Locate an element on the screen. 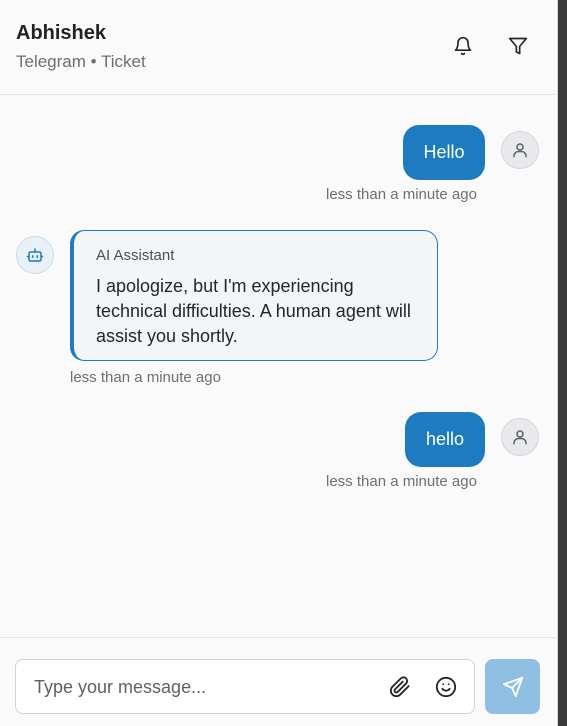  message-input-container is located at coordinates (245, 687).